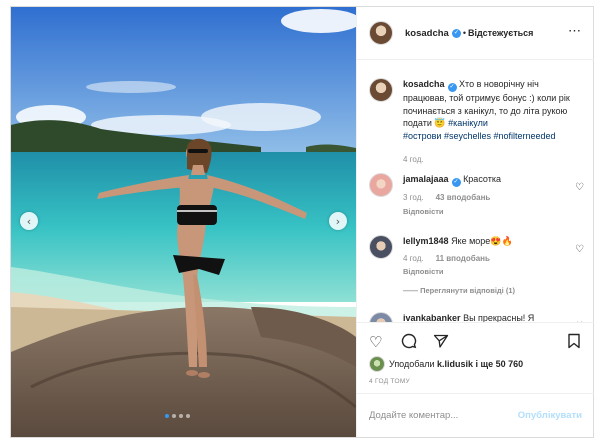 The width and height of the screenshot is (600, 446). I want to click on comment-time: 3 год., so click(413, 197).